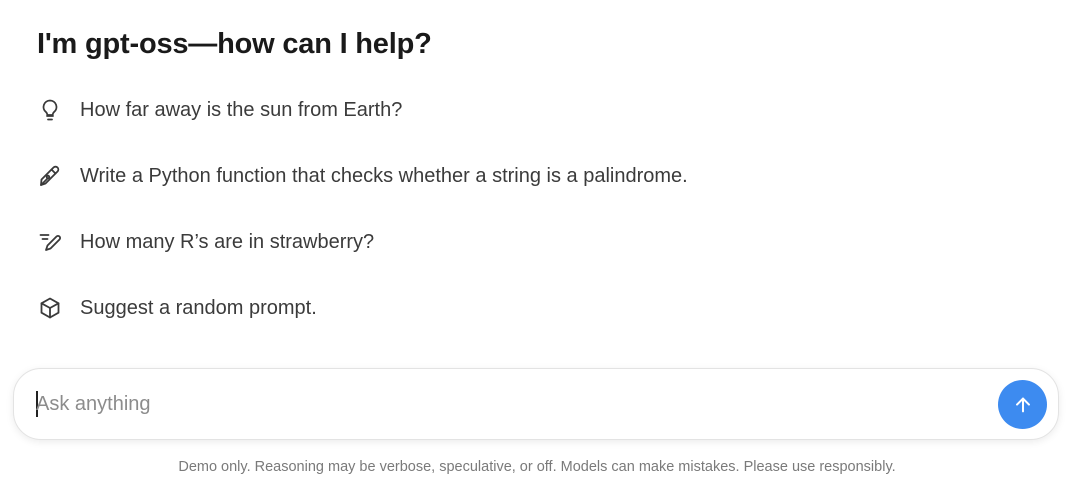  I want to click on suggestion-item-sun-distance: How far away is the sun from Earth?, so click(486, 110).